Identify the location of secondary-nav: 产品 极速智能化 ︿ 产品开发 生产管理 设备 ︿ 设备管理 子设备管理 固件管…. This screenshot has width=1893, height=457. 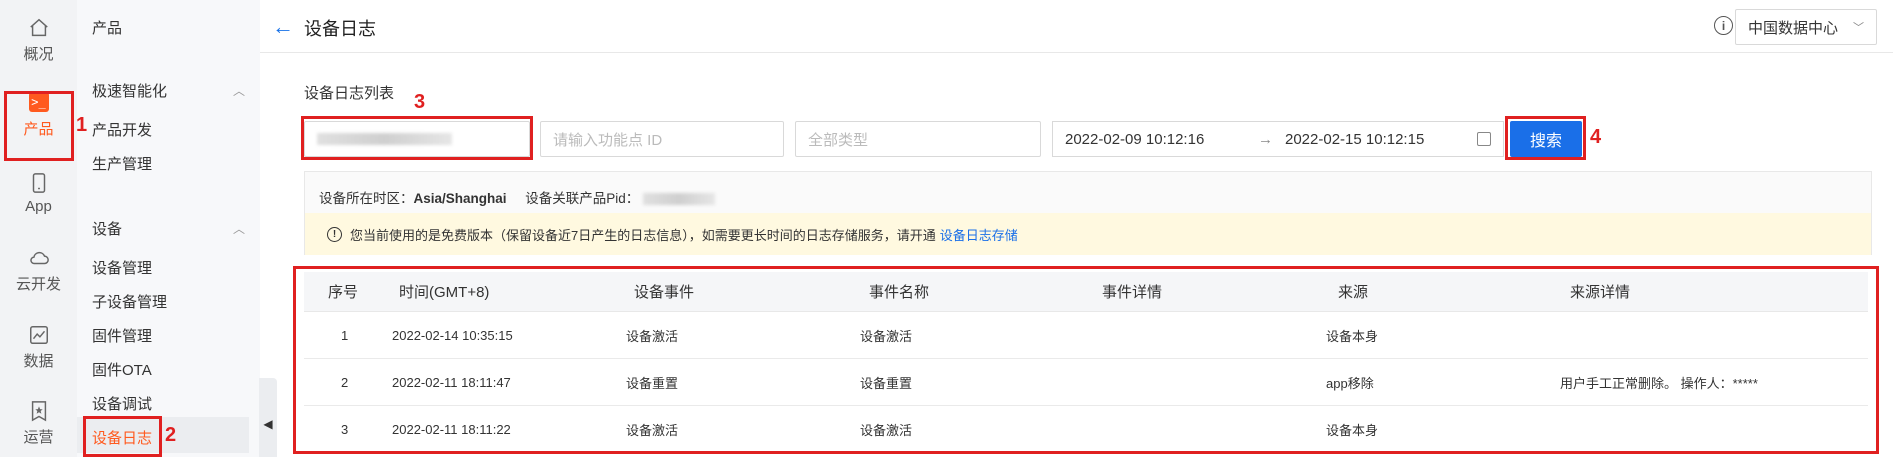
(168, 228).